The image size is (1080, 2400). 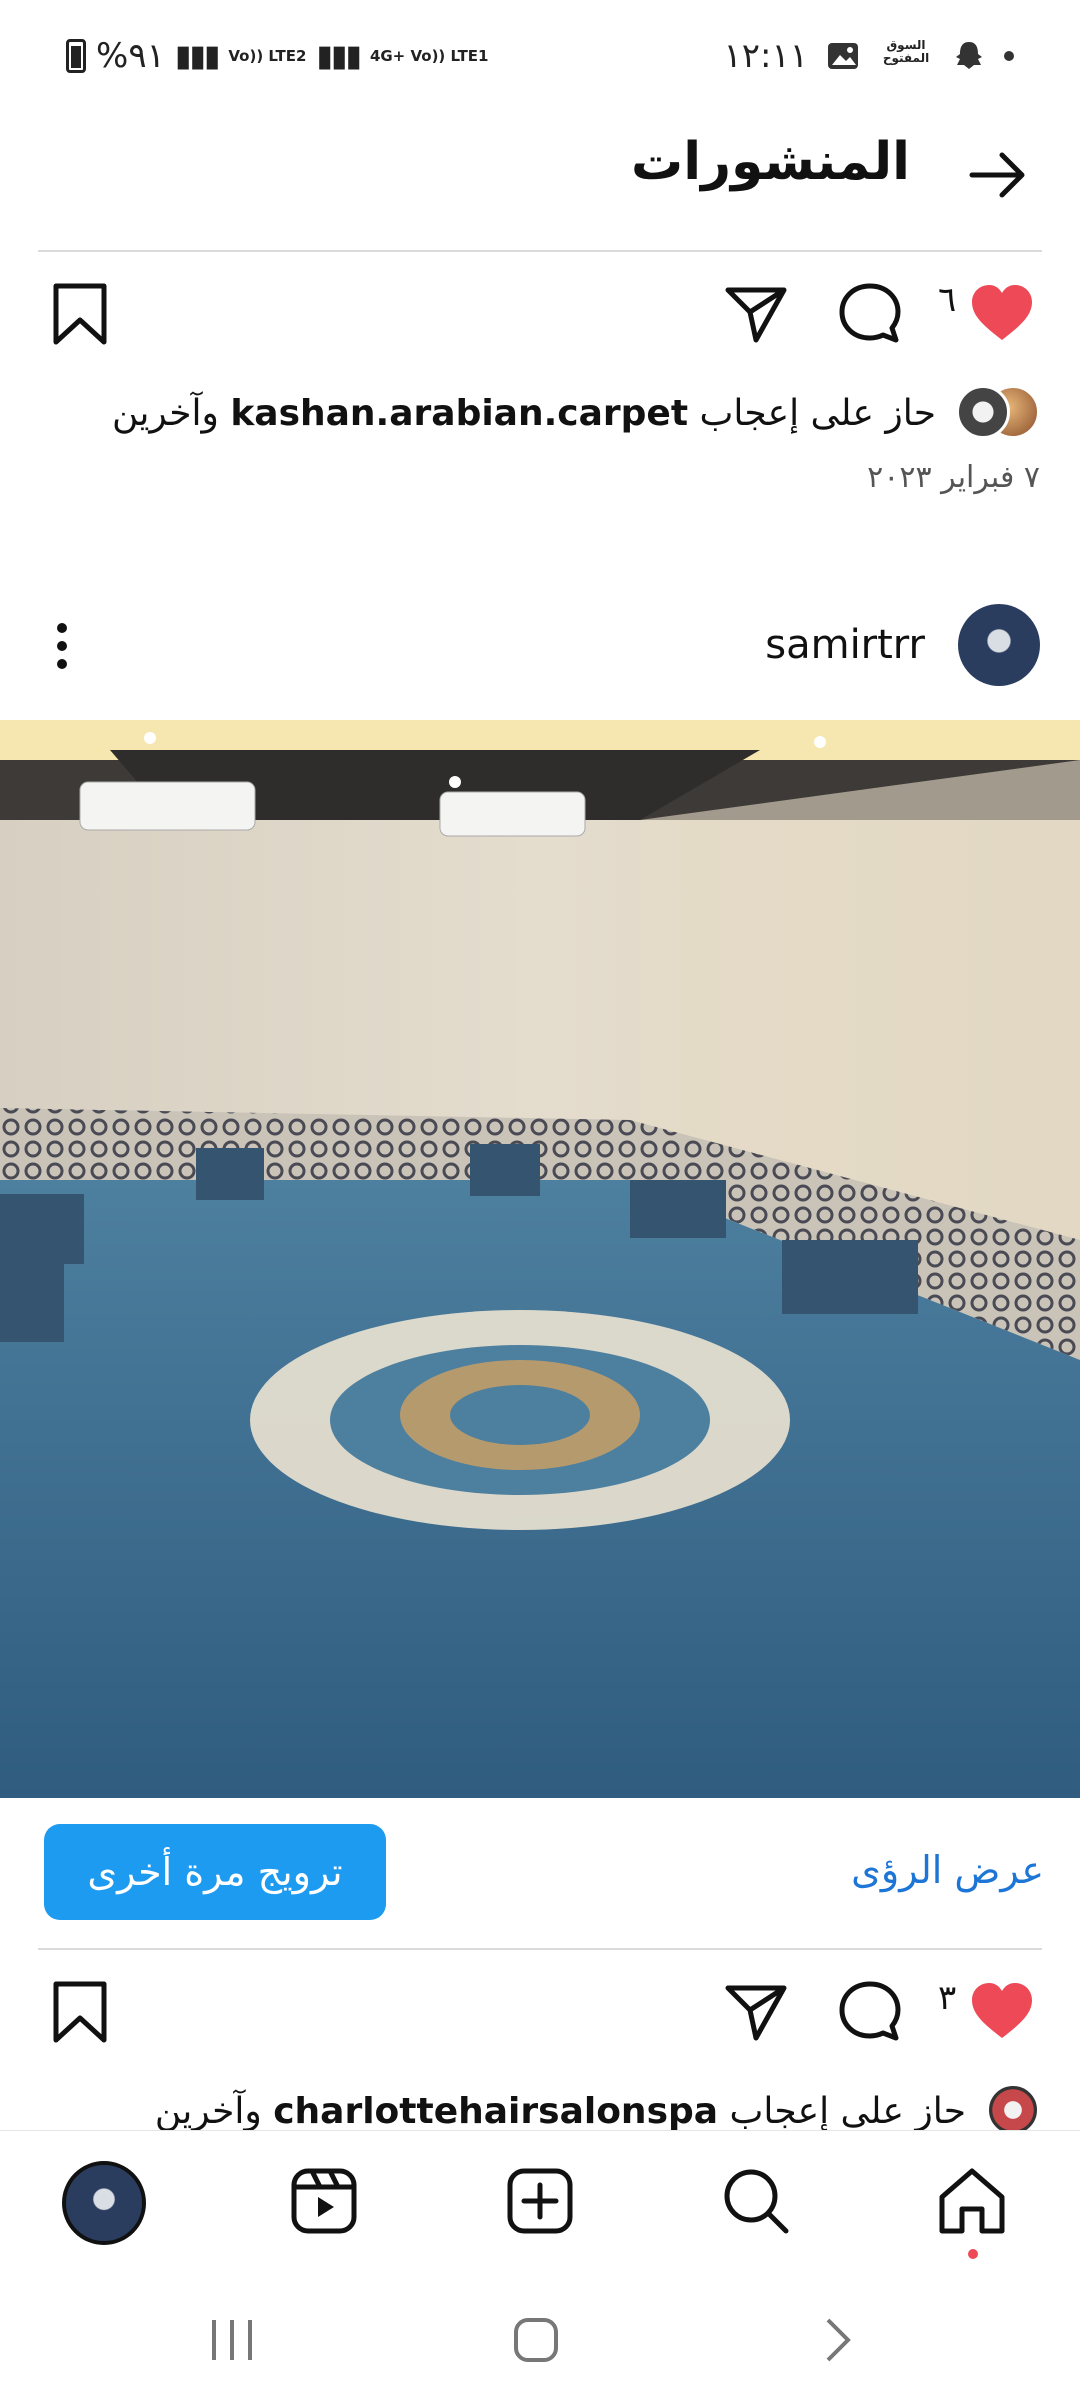 I want to click on home-button-icon, so click(x=536, y=2340).